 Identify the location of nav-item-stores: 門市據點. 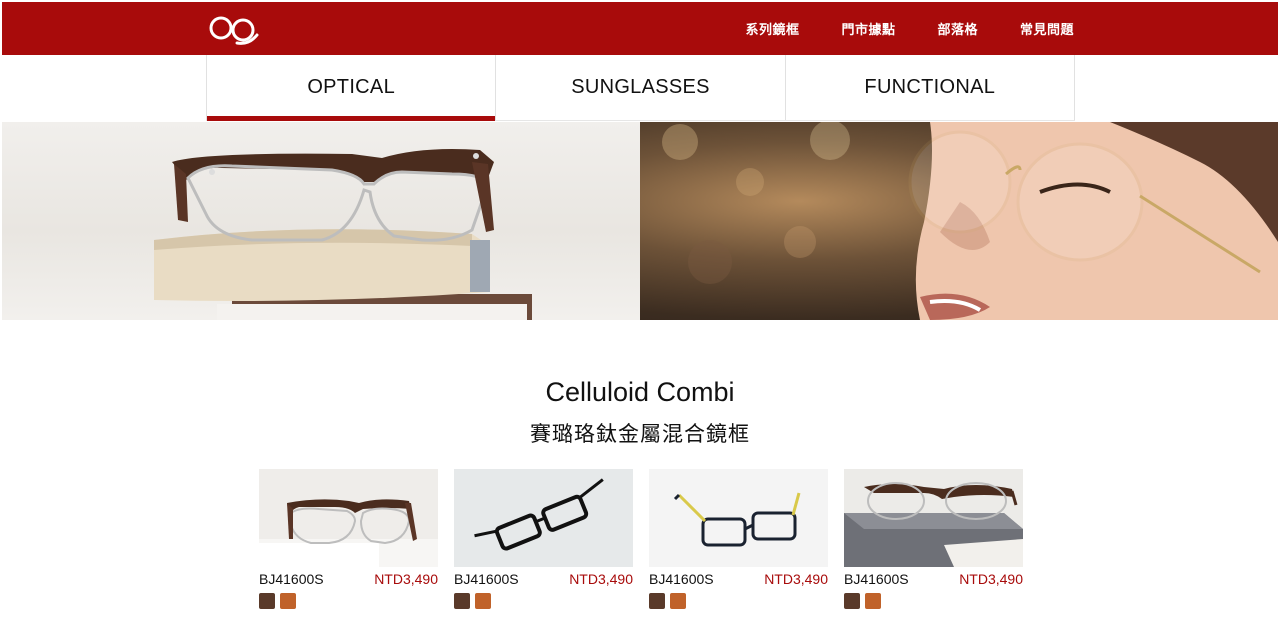
(868, 28).